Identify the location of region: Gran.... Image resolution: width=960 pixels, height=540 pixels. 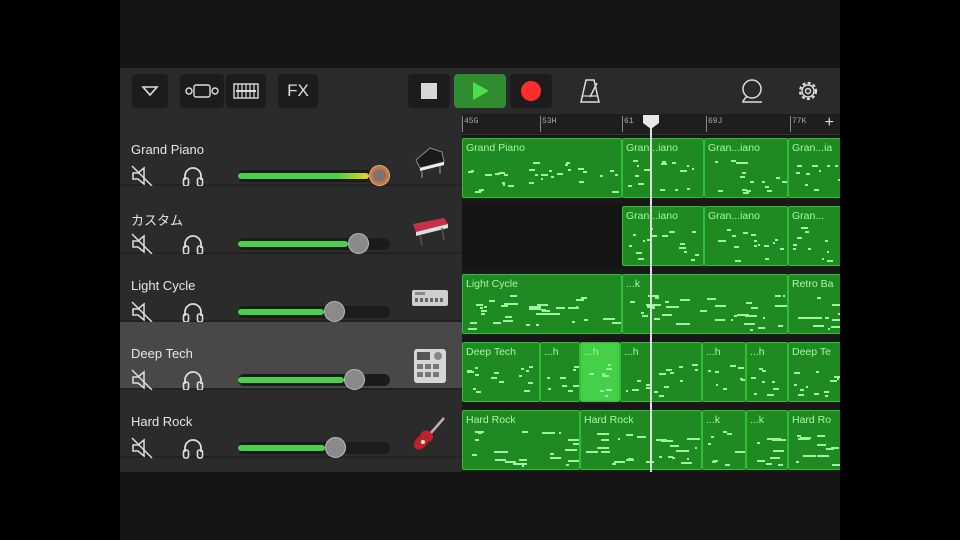
(814, 236).